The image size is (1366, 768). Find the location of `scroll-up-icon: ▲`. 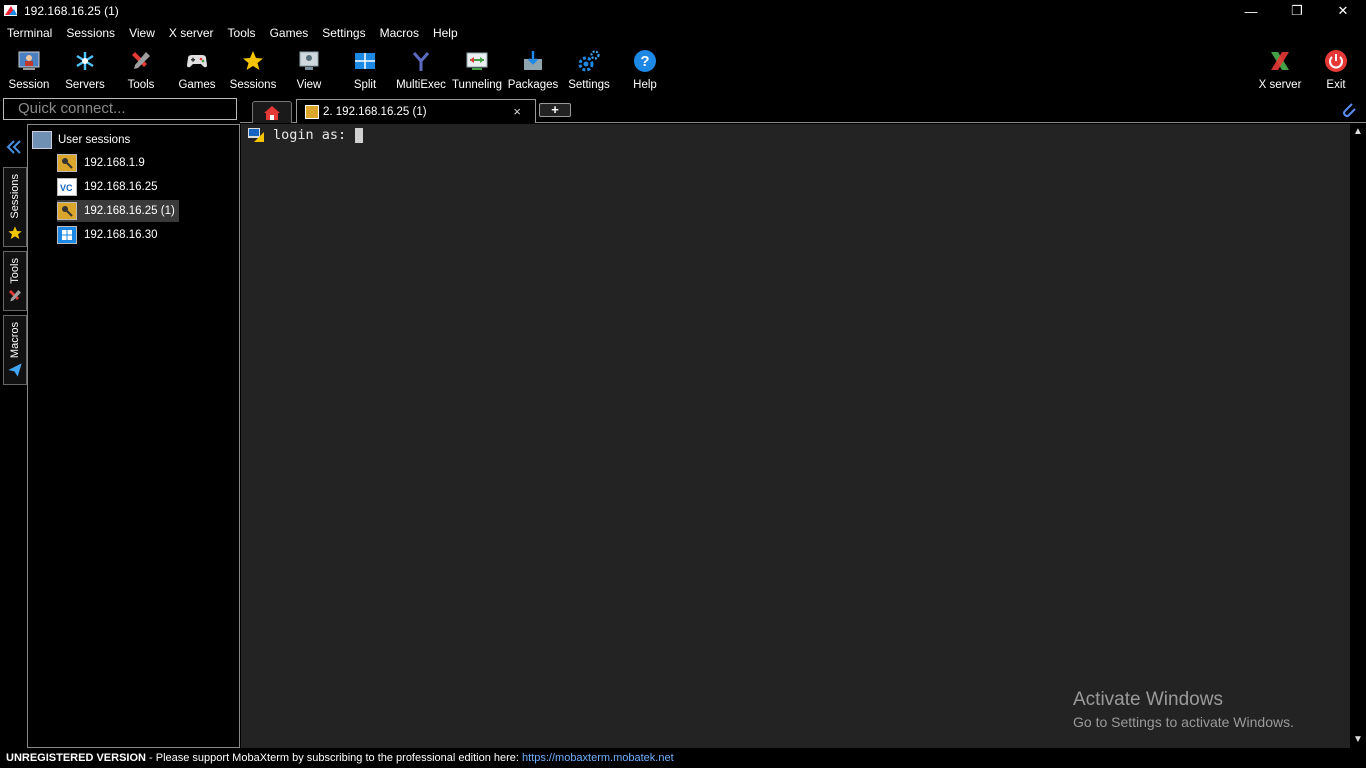

scroll-up-icon: ▲ is located at coordinates (1358, 131).